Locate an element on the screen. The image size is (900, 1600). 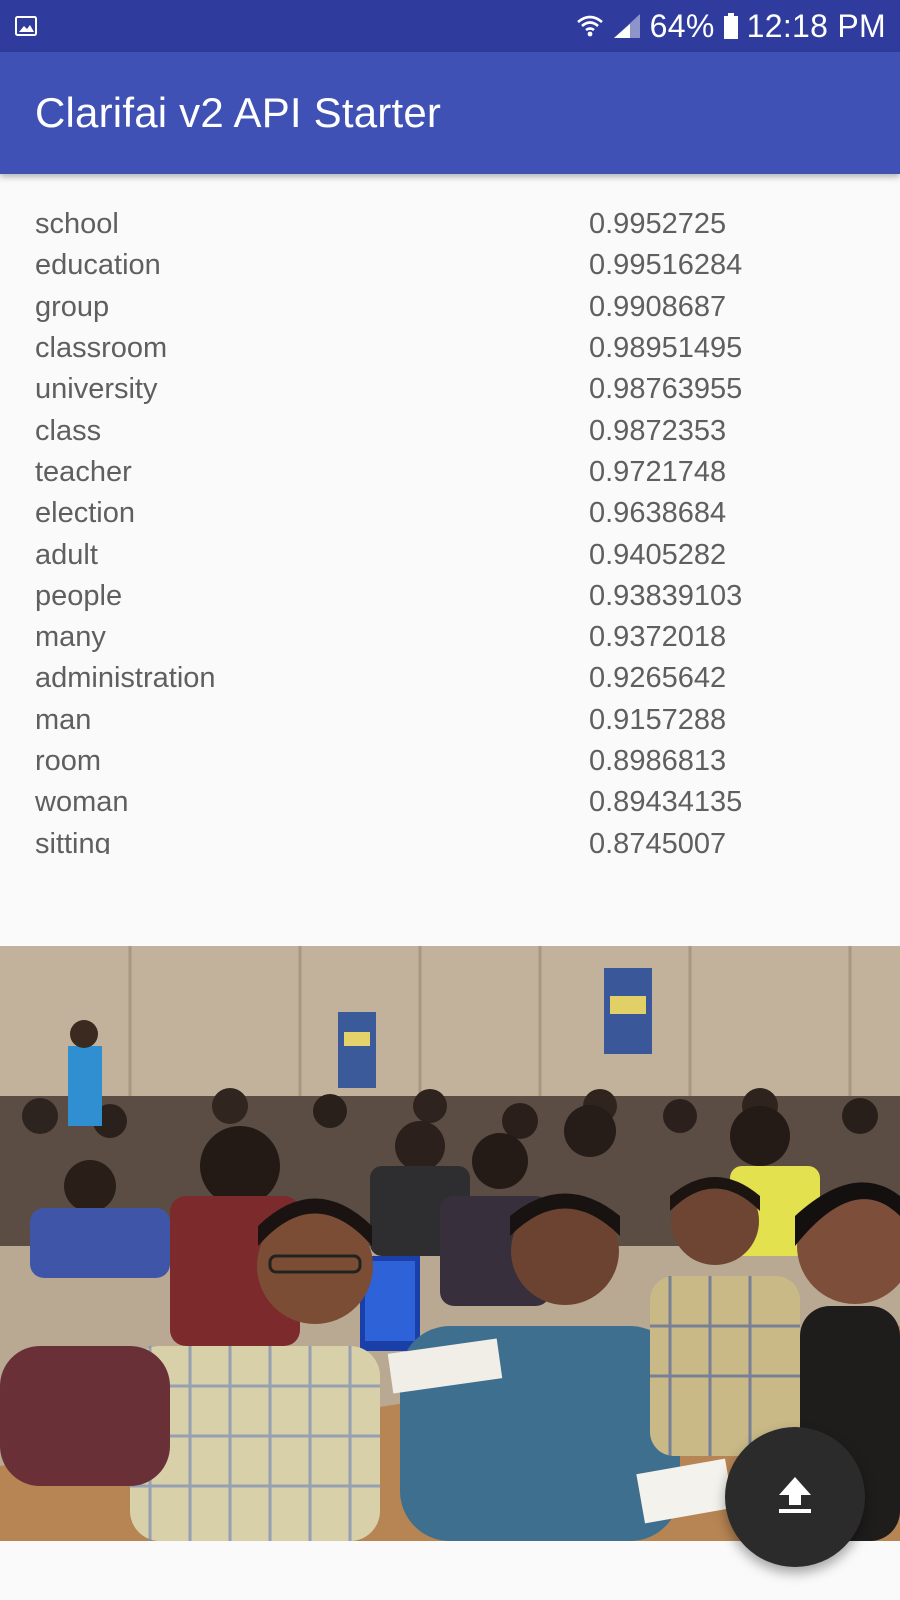
result-label: man is located at coordinates (63, 719).